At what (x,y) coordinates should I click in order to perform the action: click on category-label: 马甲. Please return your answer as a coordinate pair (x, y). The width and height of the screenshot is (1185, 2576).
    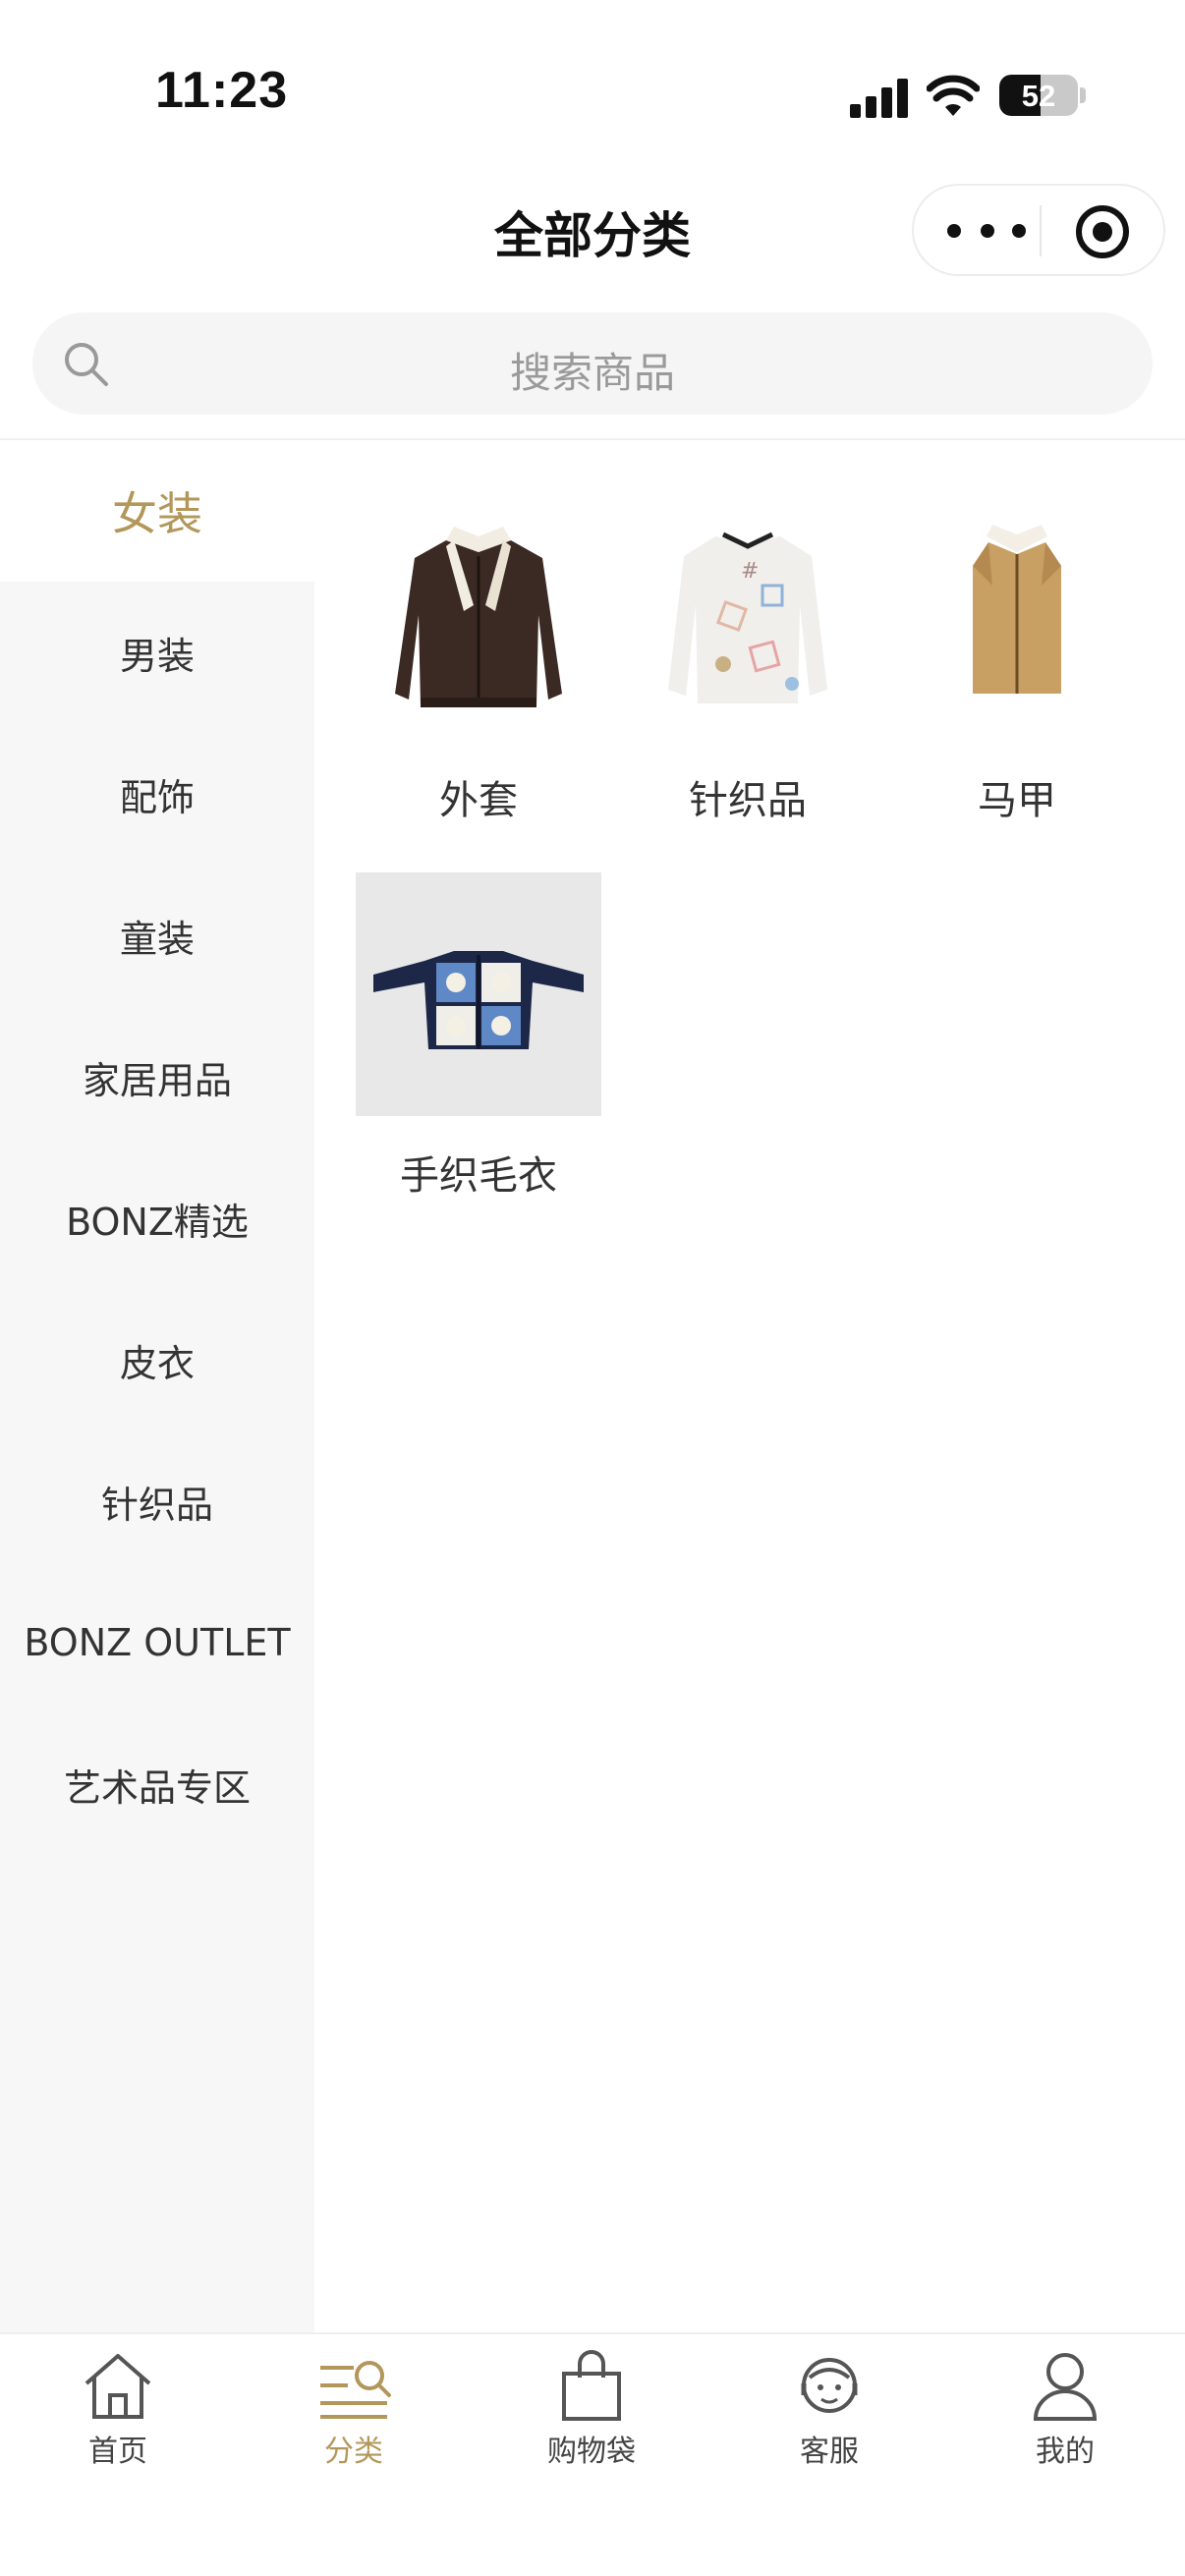
    Looking at the image, I should click on (1017, 800).